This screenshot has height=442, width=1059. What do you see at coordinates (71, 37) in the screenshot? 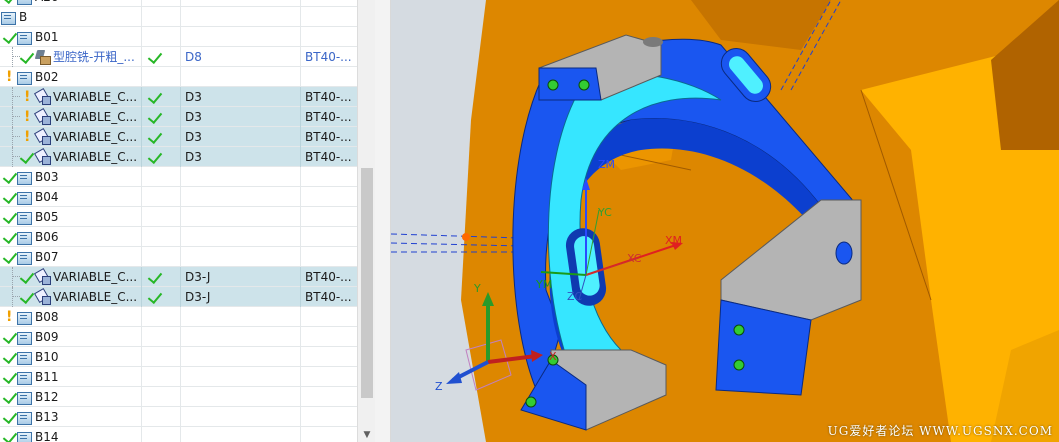
I see `name-cell: B01` at bounding box center [71, 37].